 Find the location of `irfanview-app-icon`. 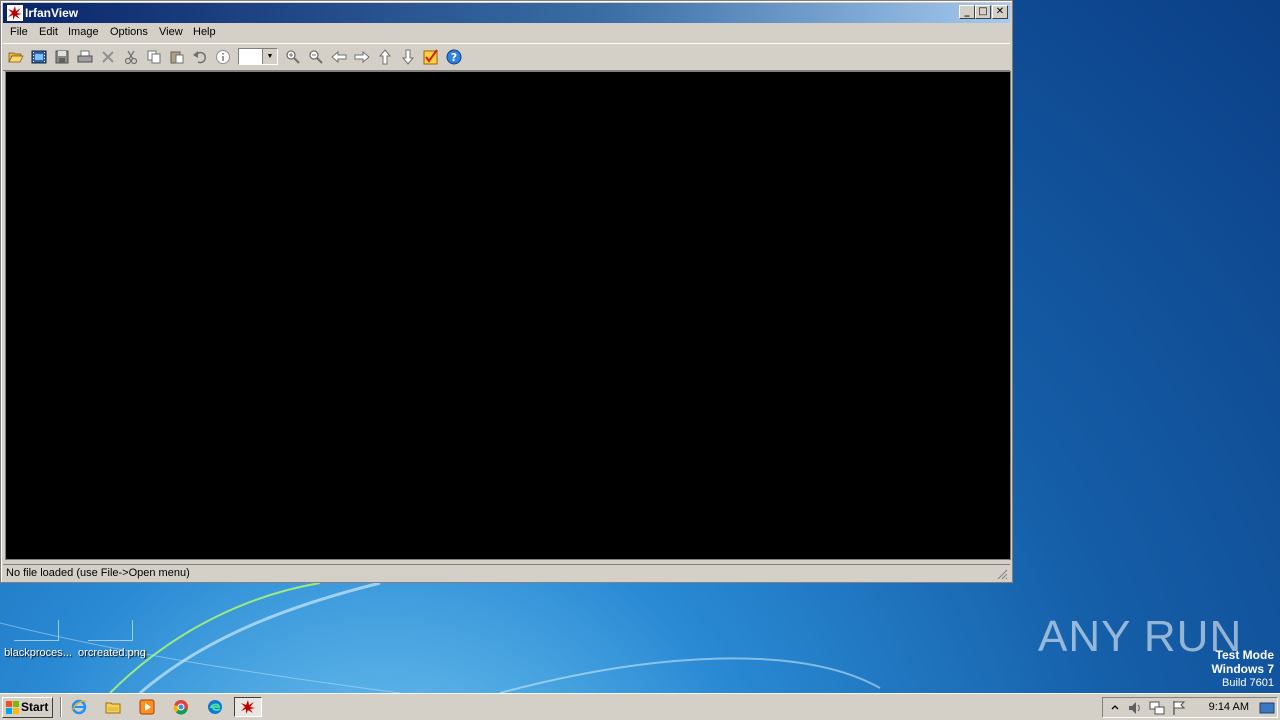

irfanview-app-icon is located at coordinates (15, 13).